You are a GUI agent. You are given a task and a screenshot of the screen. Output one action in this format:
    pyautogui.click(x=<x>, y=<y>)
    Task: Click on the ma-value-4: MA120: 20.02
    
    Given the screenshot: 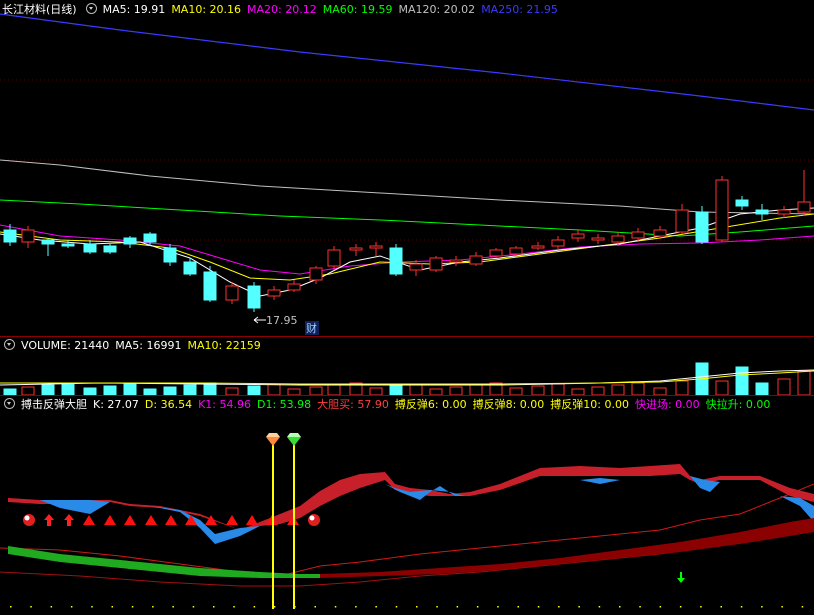 What is the action you would take?
    pyautogui.click(x=437, y=9)
    